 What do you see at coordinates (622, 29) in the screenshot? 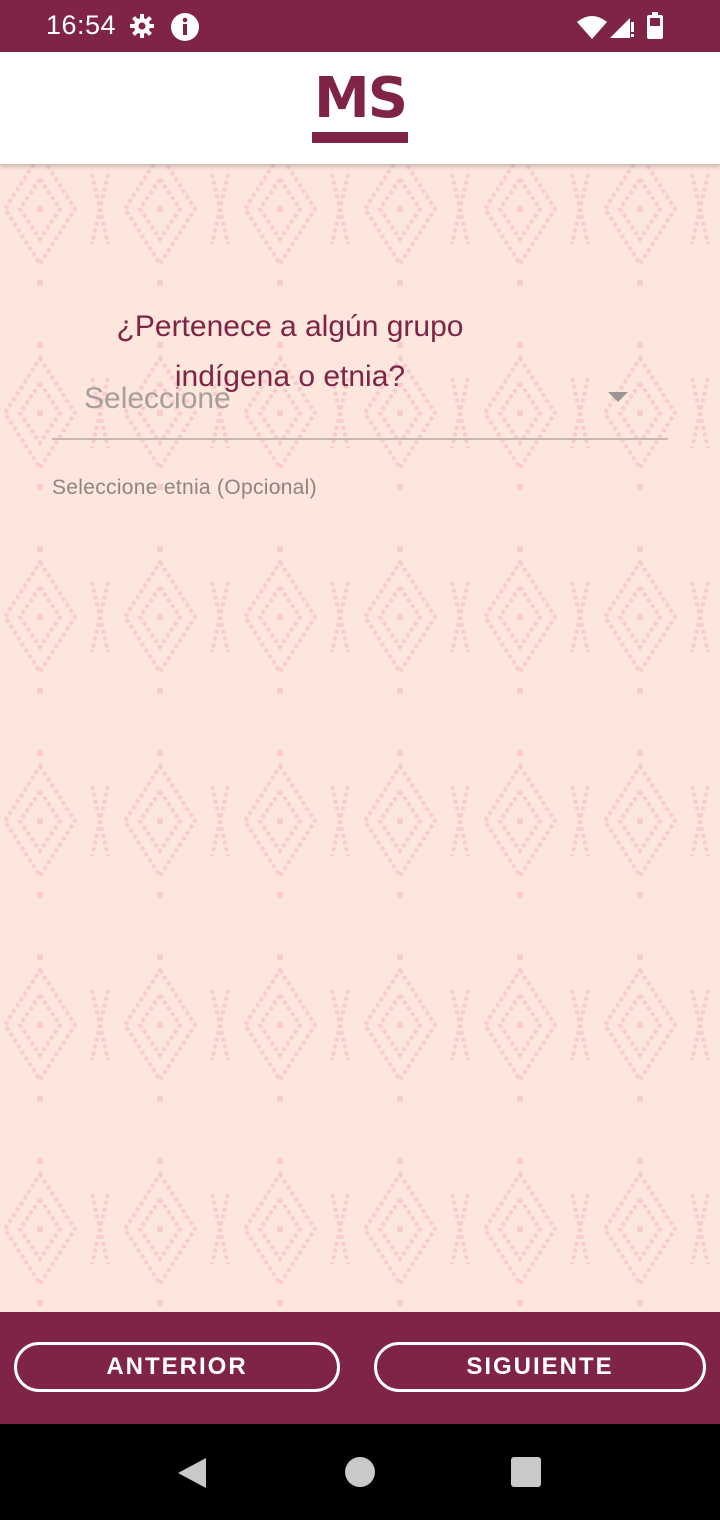
I see `signal-icon` at bounding box center [622, 29].